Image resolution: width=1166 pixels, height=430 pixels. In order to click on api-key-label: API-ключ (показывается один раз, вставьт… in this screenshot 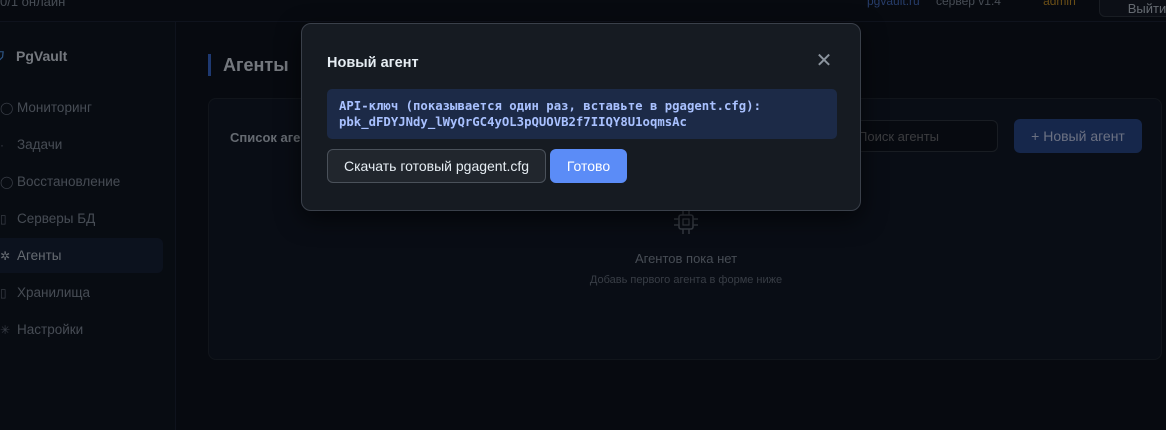, I will do `click(550, 106)`.